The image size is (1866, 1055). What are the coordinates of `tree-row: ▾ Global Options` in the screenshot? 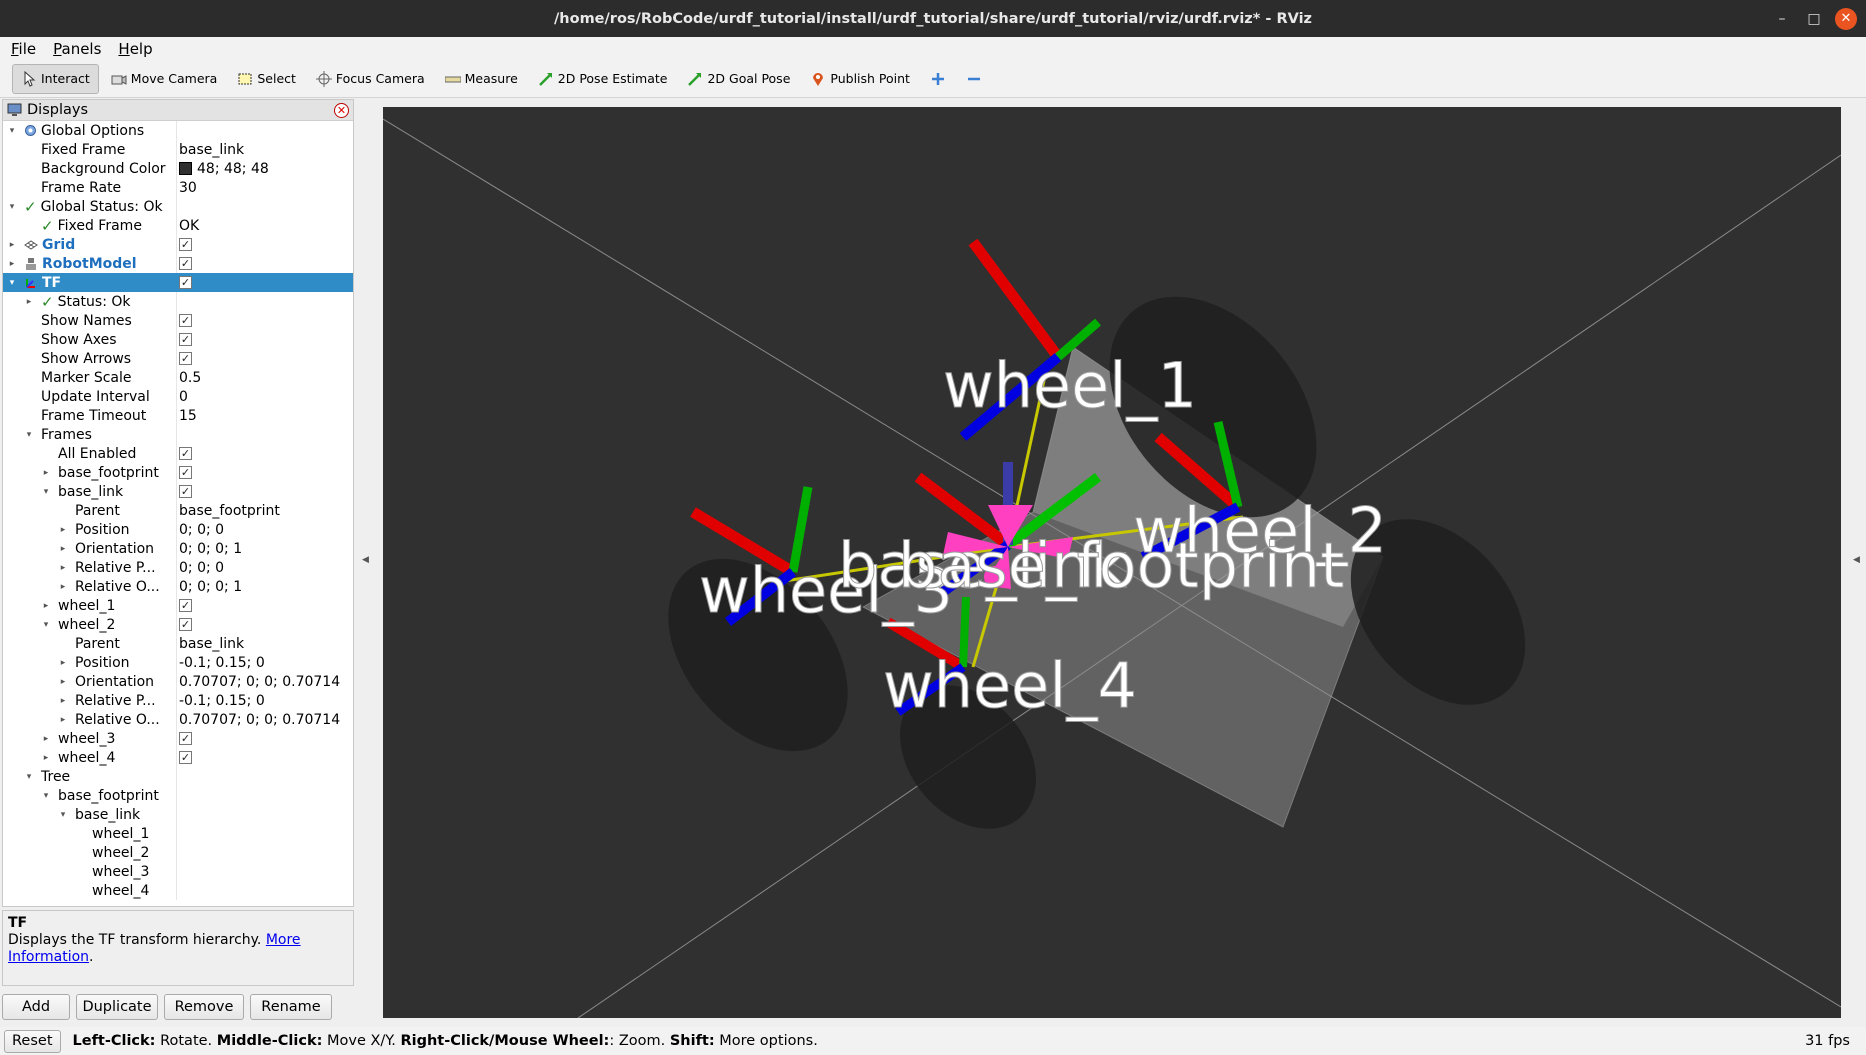 It's located at (178, 130).